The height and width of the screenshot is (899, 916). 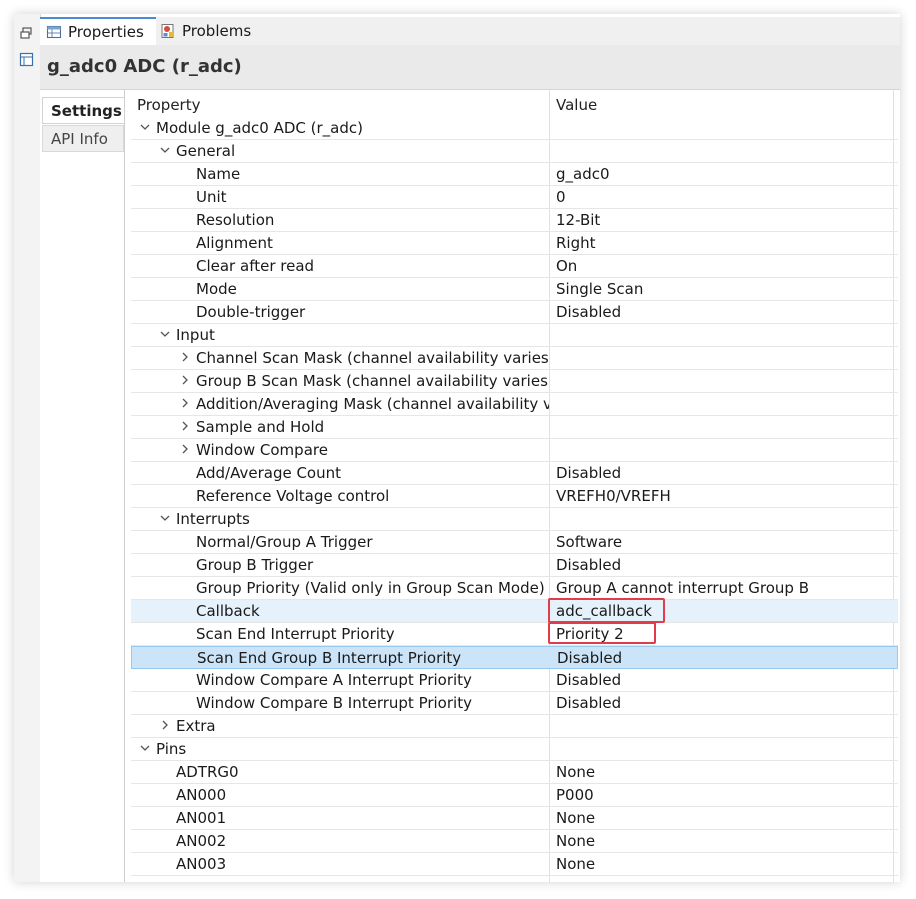 What do you see at coordinates (514, 104) in the screenshot?
I see `grid-header: Property Value` at bounding box center [514, 104].